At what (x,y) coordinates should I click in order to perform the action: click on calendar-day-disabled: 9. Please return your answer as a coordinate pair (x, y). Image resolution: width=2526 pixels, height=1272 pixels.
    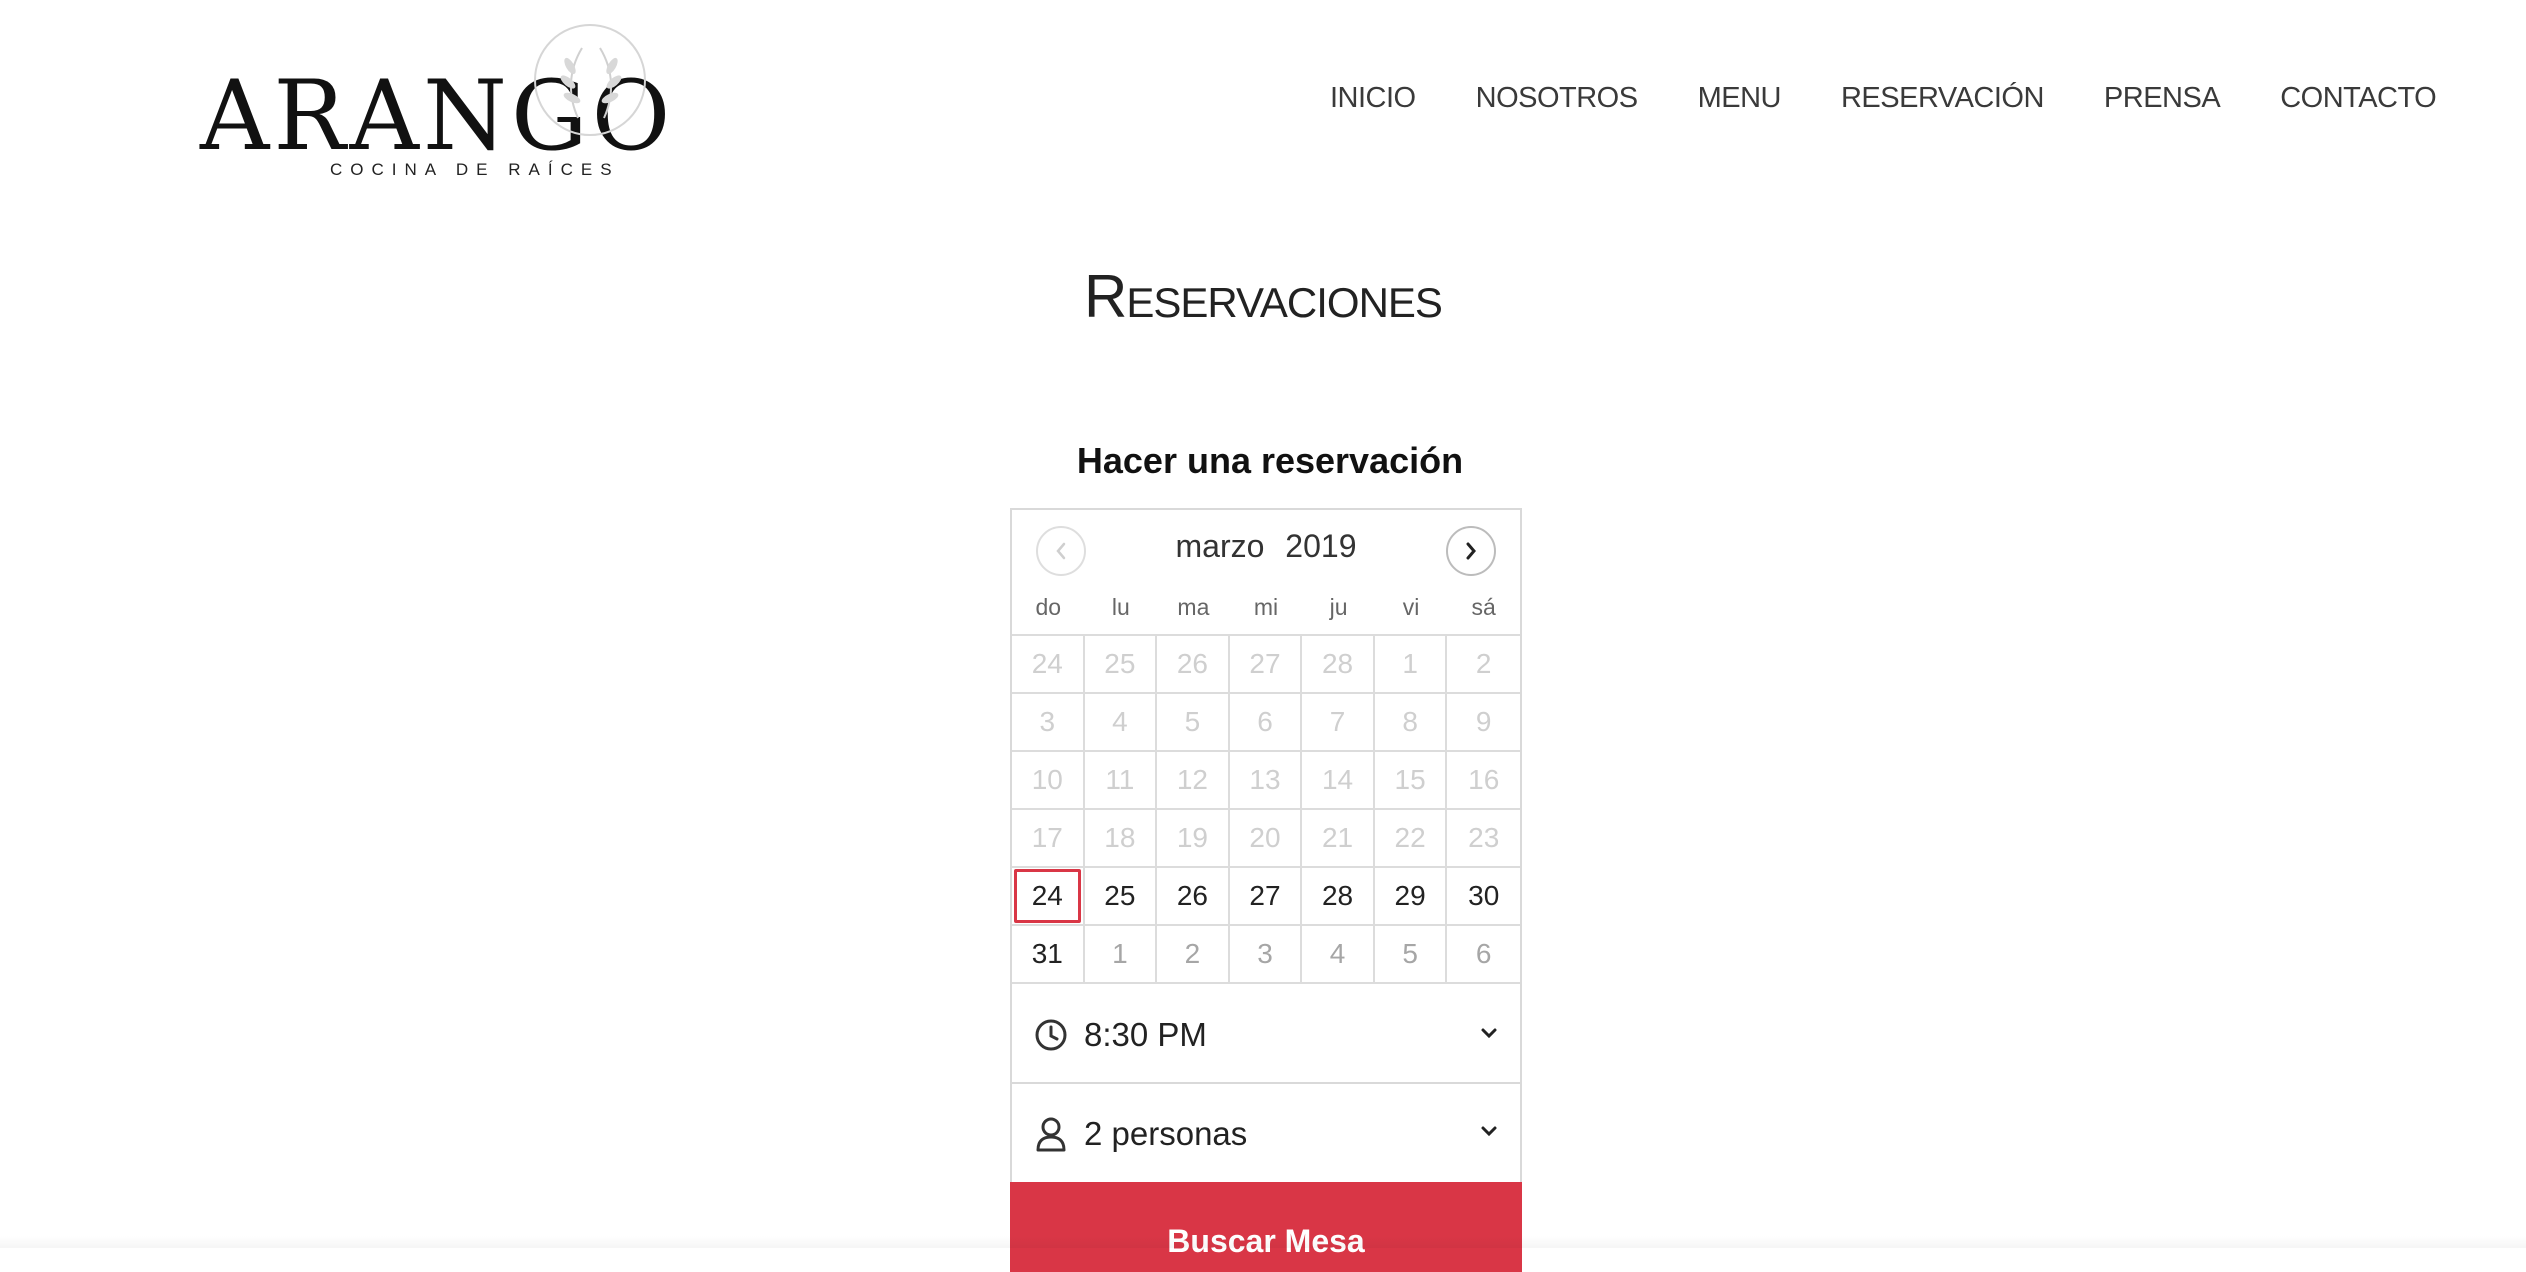
    Looking at the image, I should click on (1483, 723).